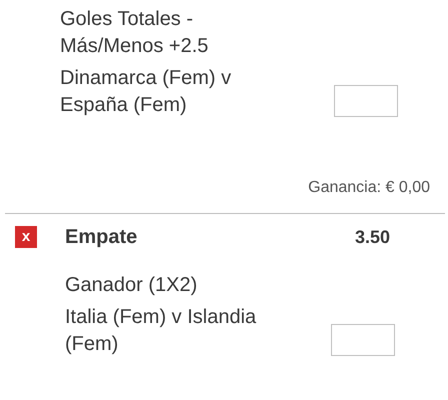 The height and width of the screenshot is (400, 448). Describe the element at coordinates (369, 187) in the screenshot. I see `profit-label: Ganancia: € 0,00` at that location.